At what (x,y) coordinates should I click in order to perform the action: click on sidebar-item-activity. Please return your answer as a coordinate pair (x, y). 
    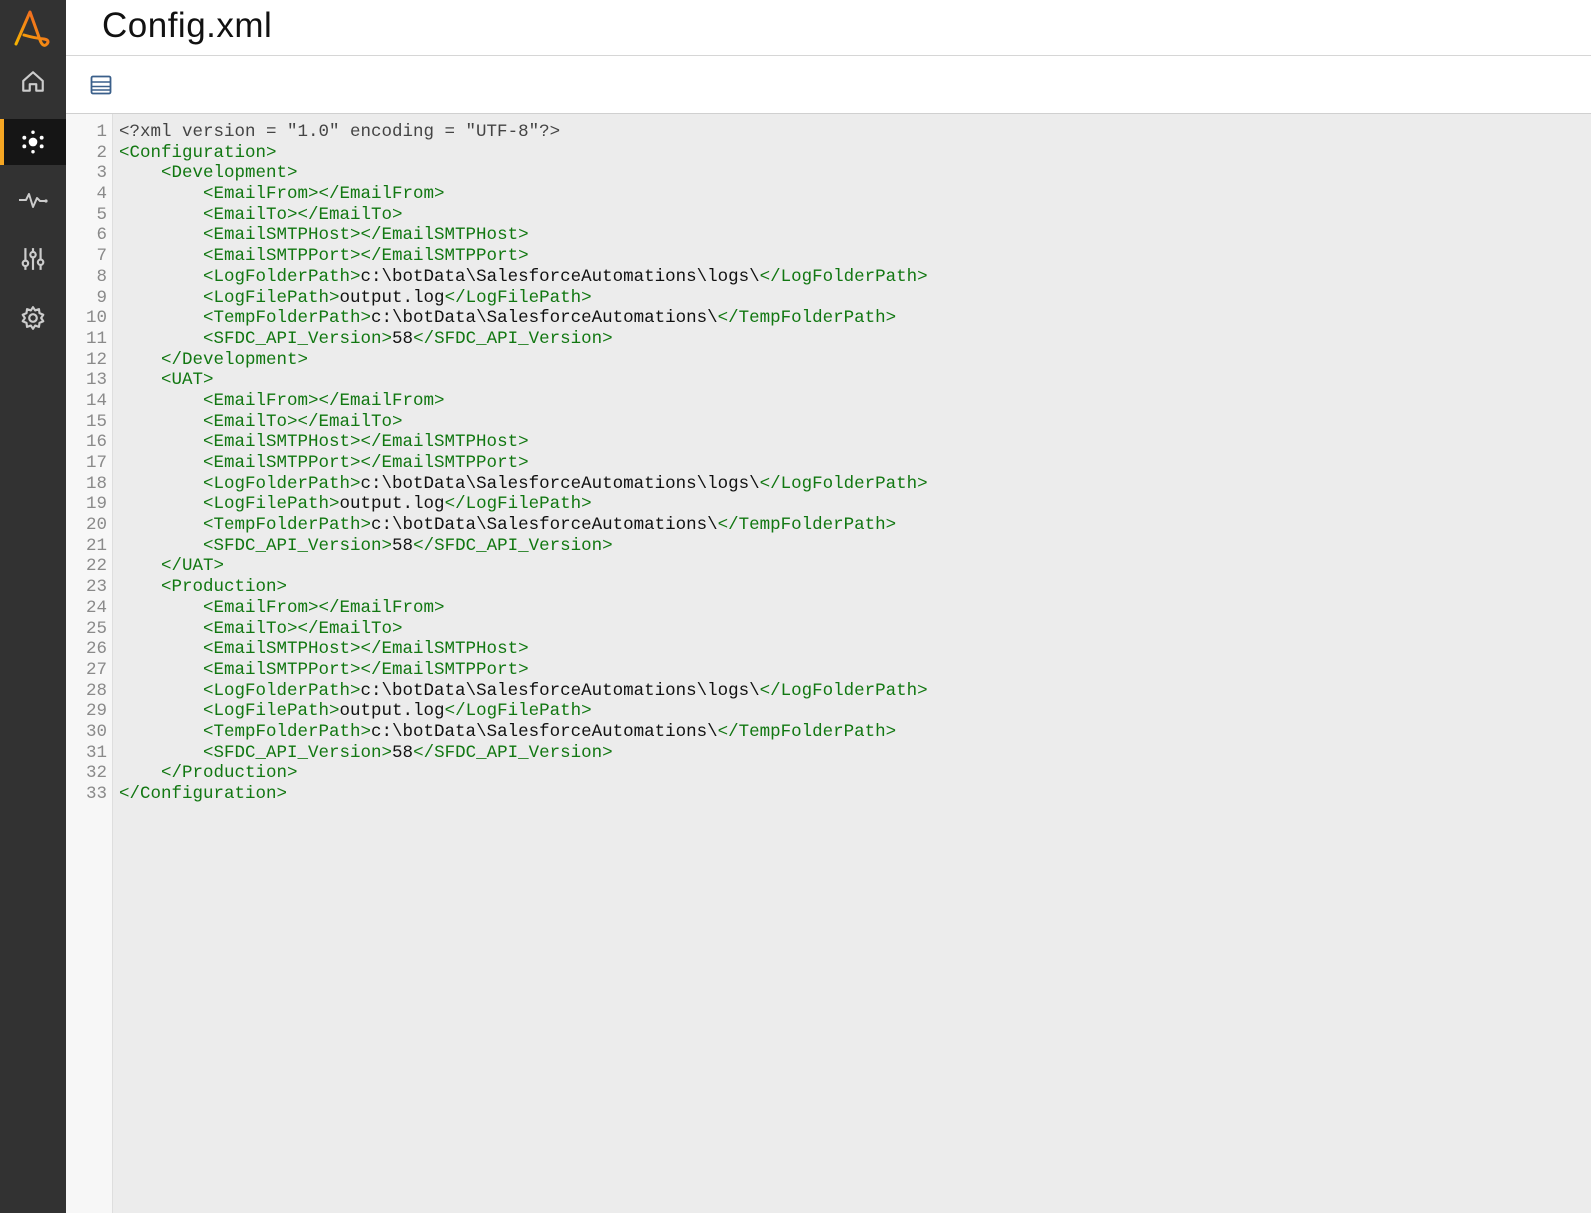
    Looking at the image, I should click on (33, 200).